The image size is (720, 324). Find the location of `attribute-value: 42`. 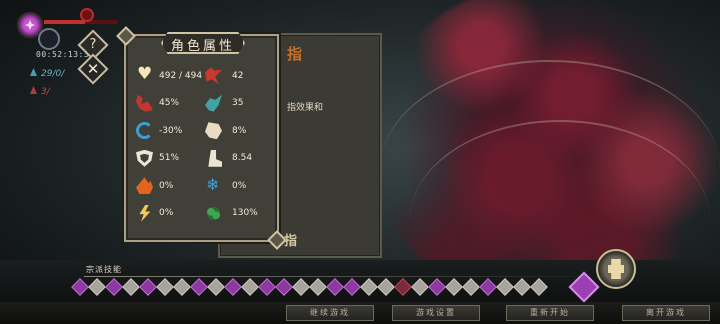

attribute-value: 42 is located at coordinates (238, 75).